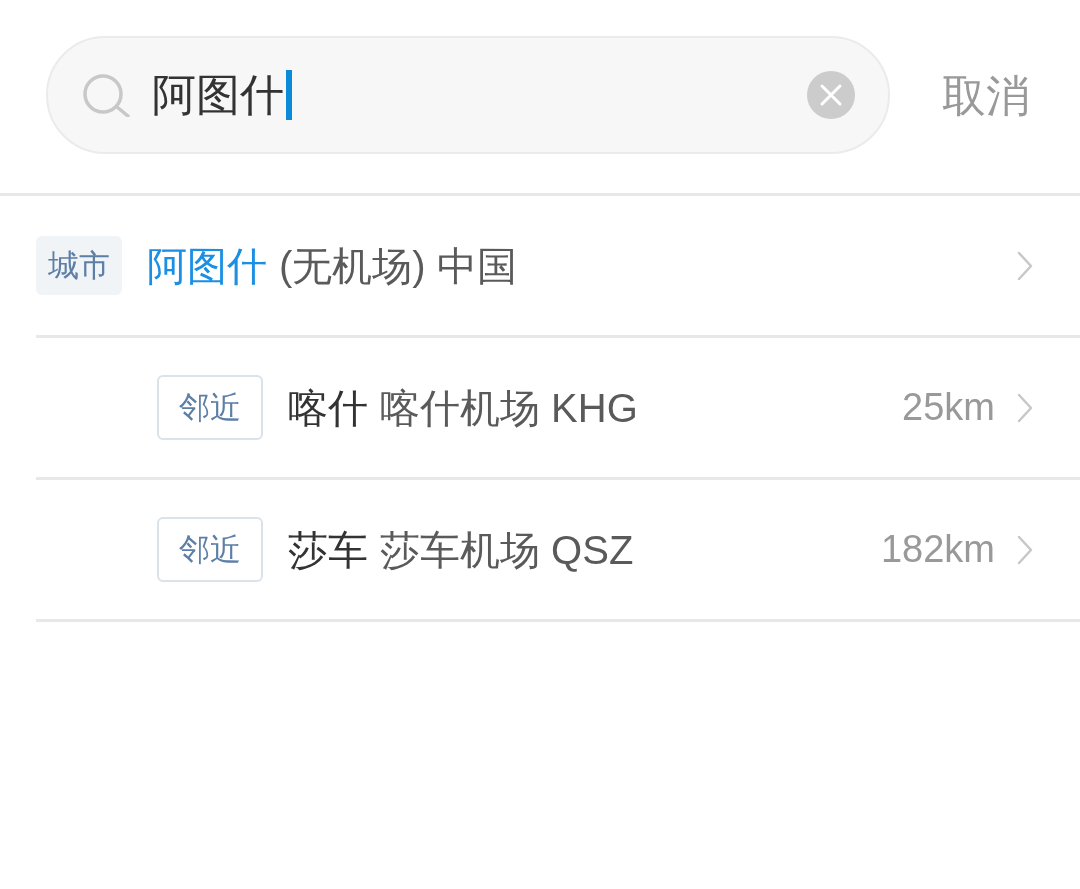 This screenshot has width=1080, height=889. What do you see at coordinates (218, 94) in the screenshot?
I see `search-text: 阿图什` at bounding box center [218, 94].